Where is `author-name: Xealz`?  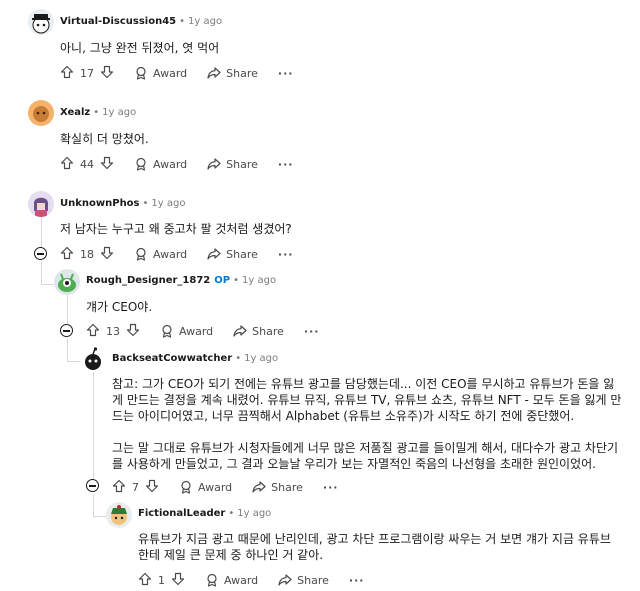 author-name: Xealz is located at coordinates (75, 112).